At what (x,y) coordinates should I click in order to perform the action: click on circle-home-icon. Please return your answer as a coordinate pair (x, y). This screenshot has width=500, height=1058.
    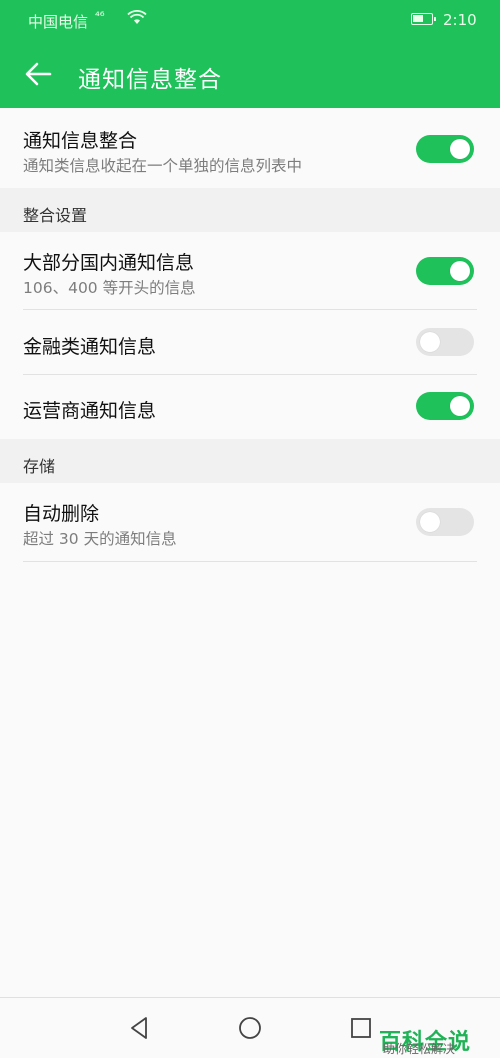
    Looking at the image, I should click on (250, 1028).